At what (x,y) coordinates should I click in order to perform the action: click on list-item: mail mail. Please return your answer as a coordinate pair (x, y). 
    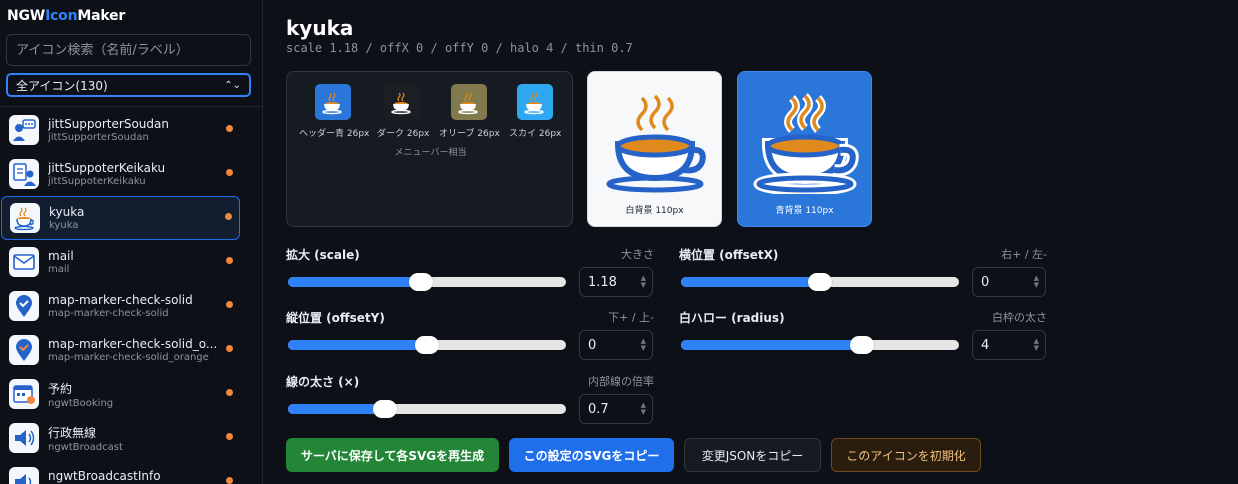
    Looking at the image, I should click on (131, 262).